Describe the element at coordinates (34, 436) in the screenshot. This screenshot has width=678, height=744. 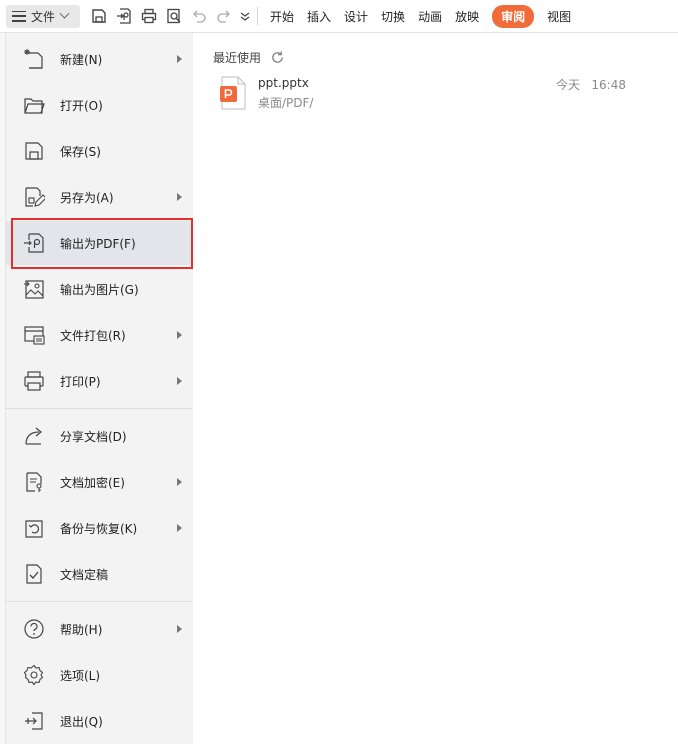
I see `share-icon` at that location.